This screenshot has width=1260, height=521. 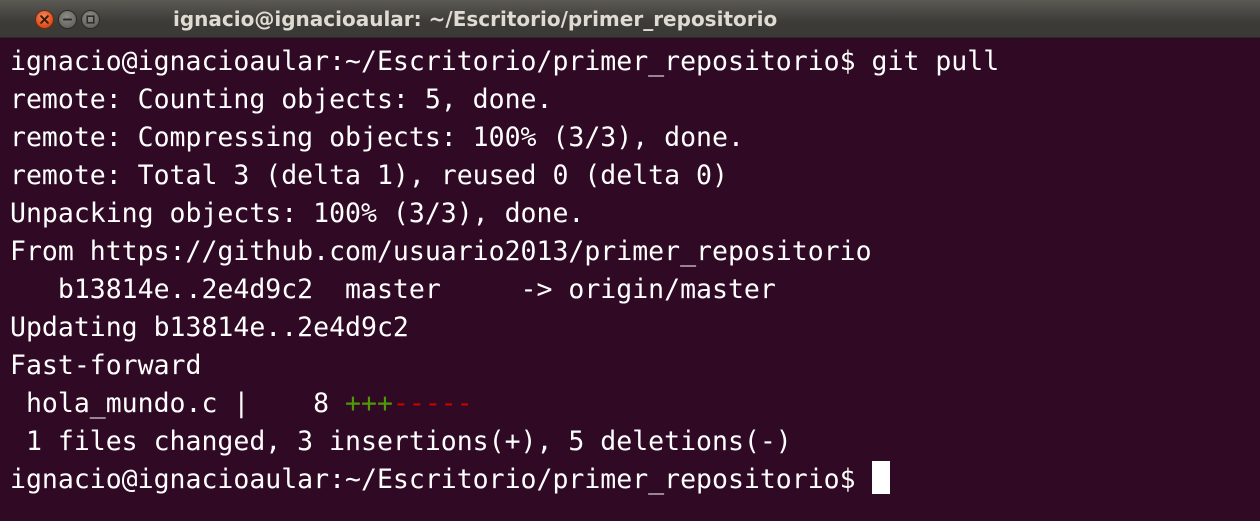 What do you see at coordinates (635, 404) in the screenshot?
I see `diffstat-line: hola_mundo.c | 8 +++-----` at bounding box center [635, 404].